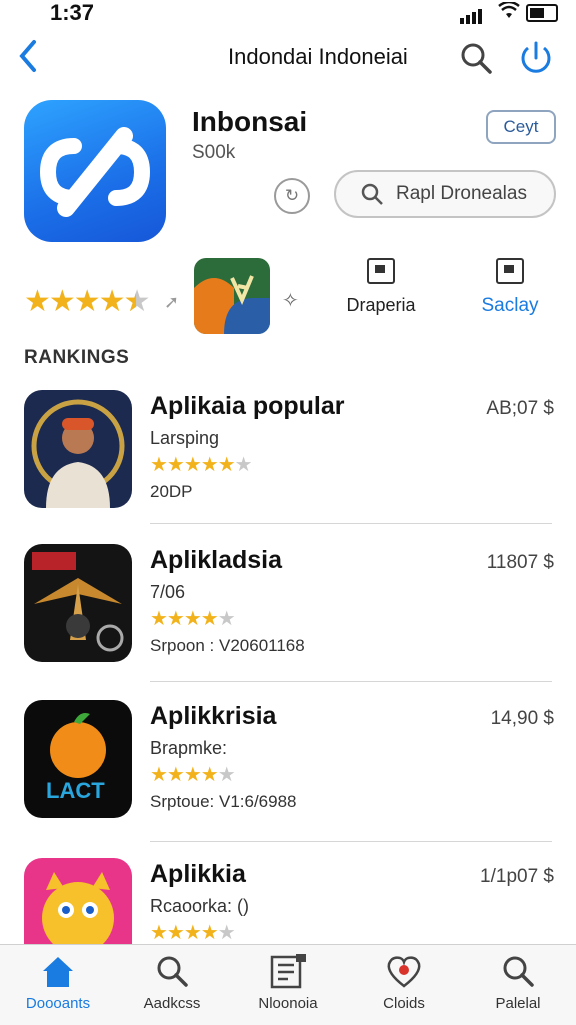  Describe the element at coordinates (542, 13) in the screenshot. I see `battery-icon` at that location.